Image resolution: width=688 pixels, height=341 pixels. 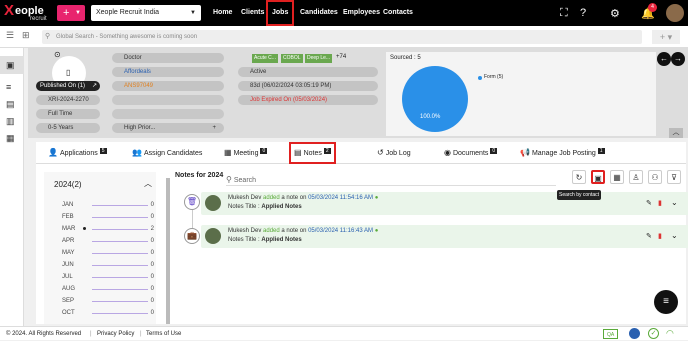 What do you see at coordinates (674, 177) in the screenshot?
I see `filter-button: ⊽` at bounding box center [674, 177].